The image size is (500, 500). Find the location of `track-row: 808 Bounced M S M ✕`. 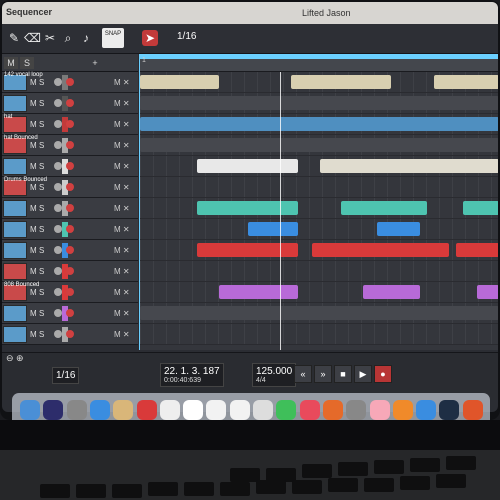

track-row: 808 Bounced M S M ✕ is located at coordinates (70, 292).